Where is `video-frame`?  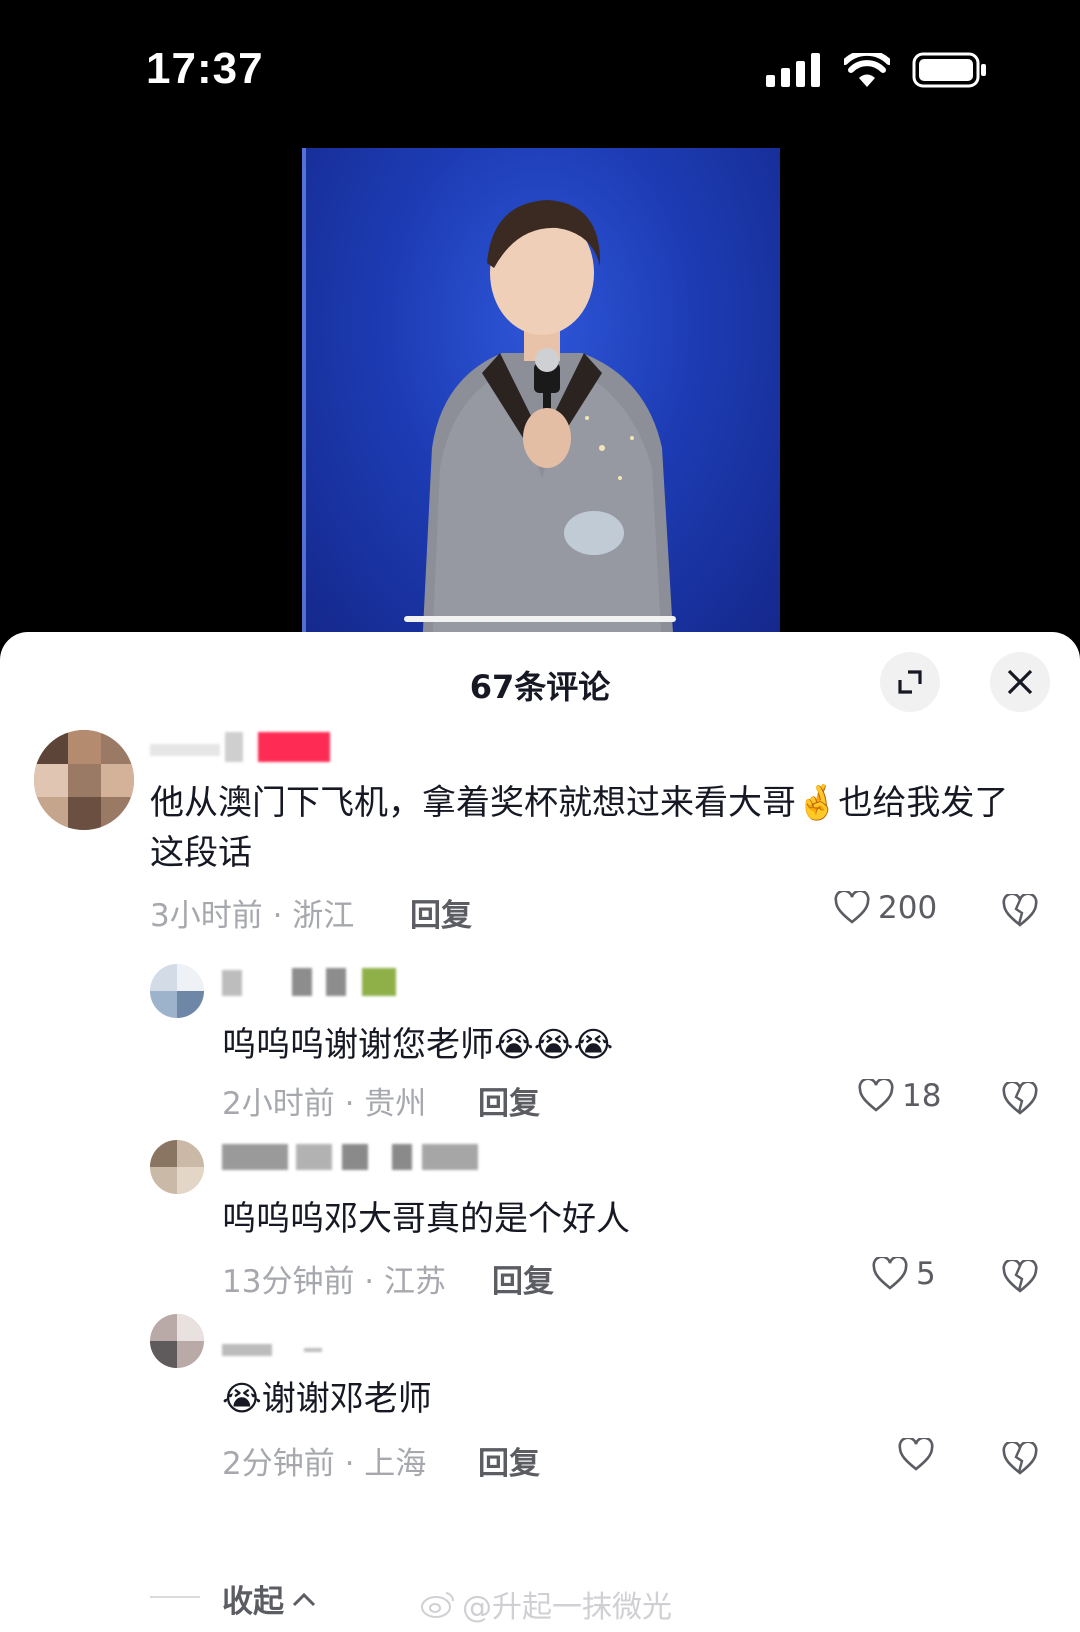
video-frame is located at coordinates (541, 399).